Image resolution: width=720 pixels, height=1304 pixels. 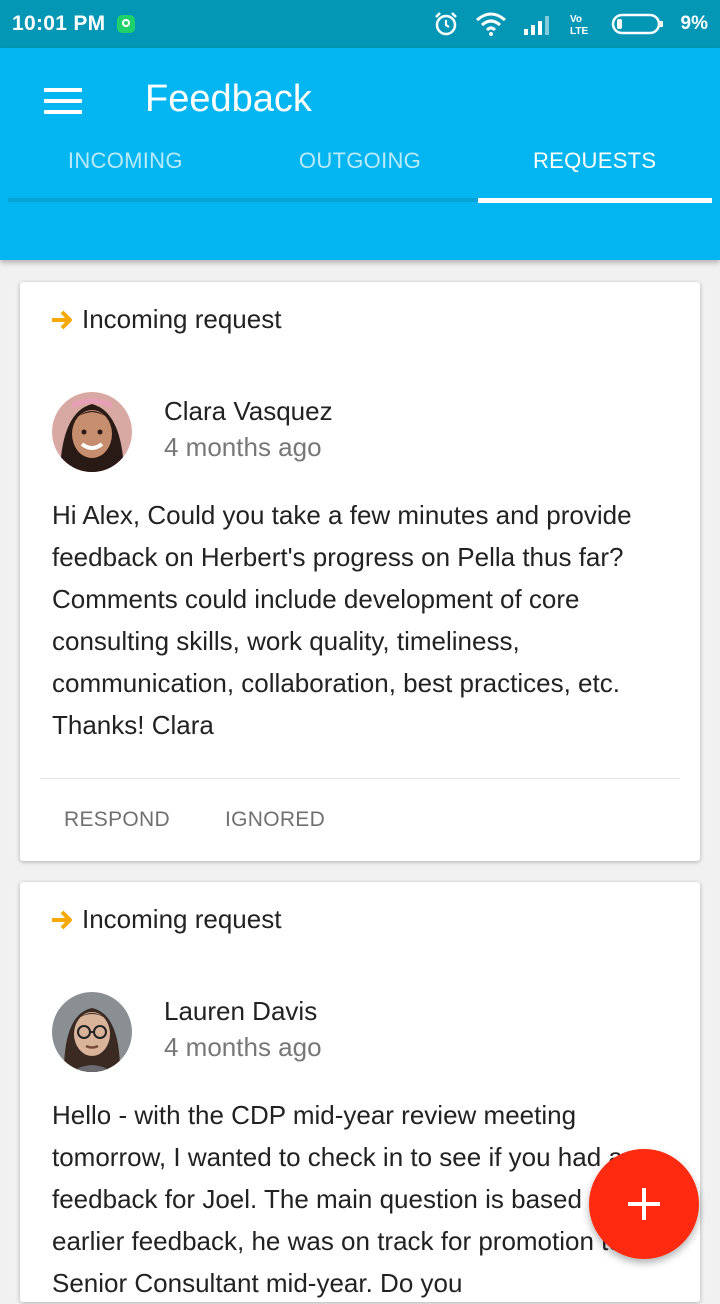 I want to click on status-time: 10:01 PM, so click(x=59, y=23).